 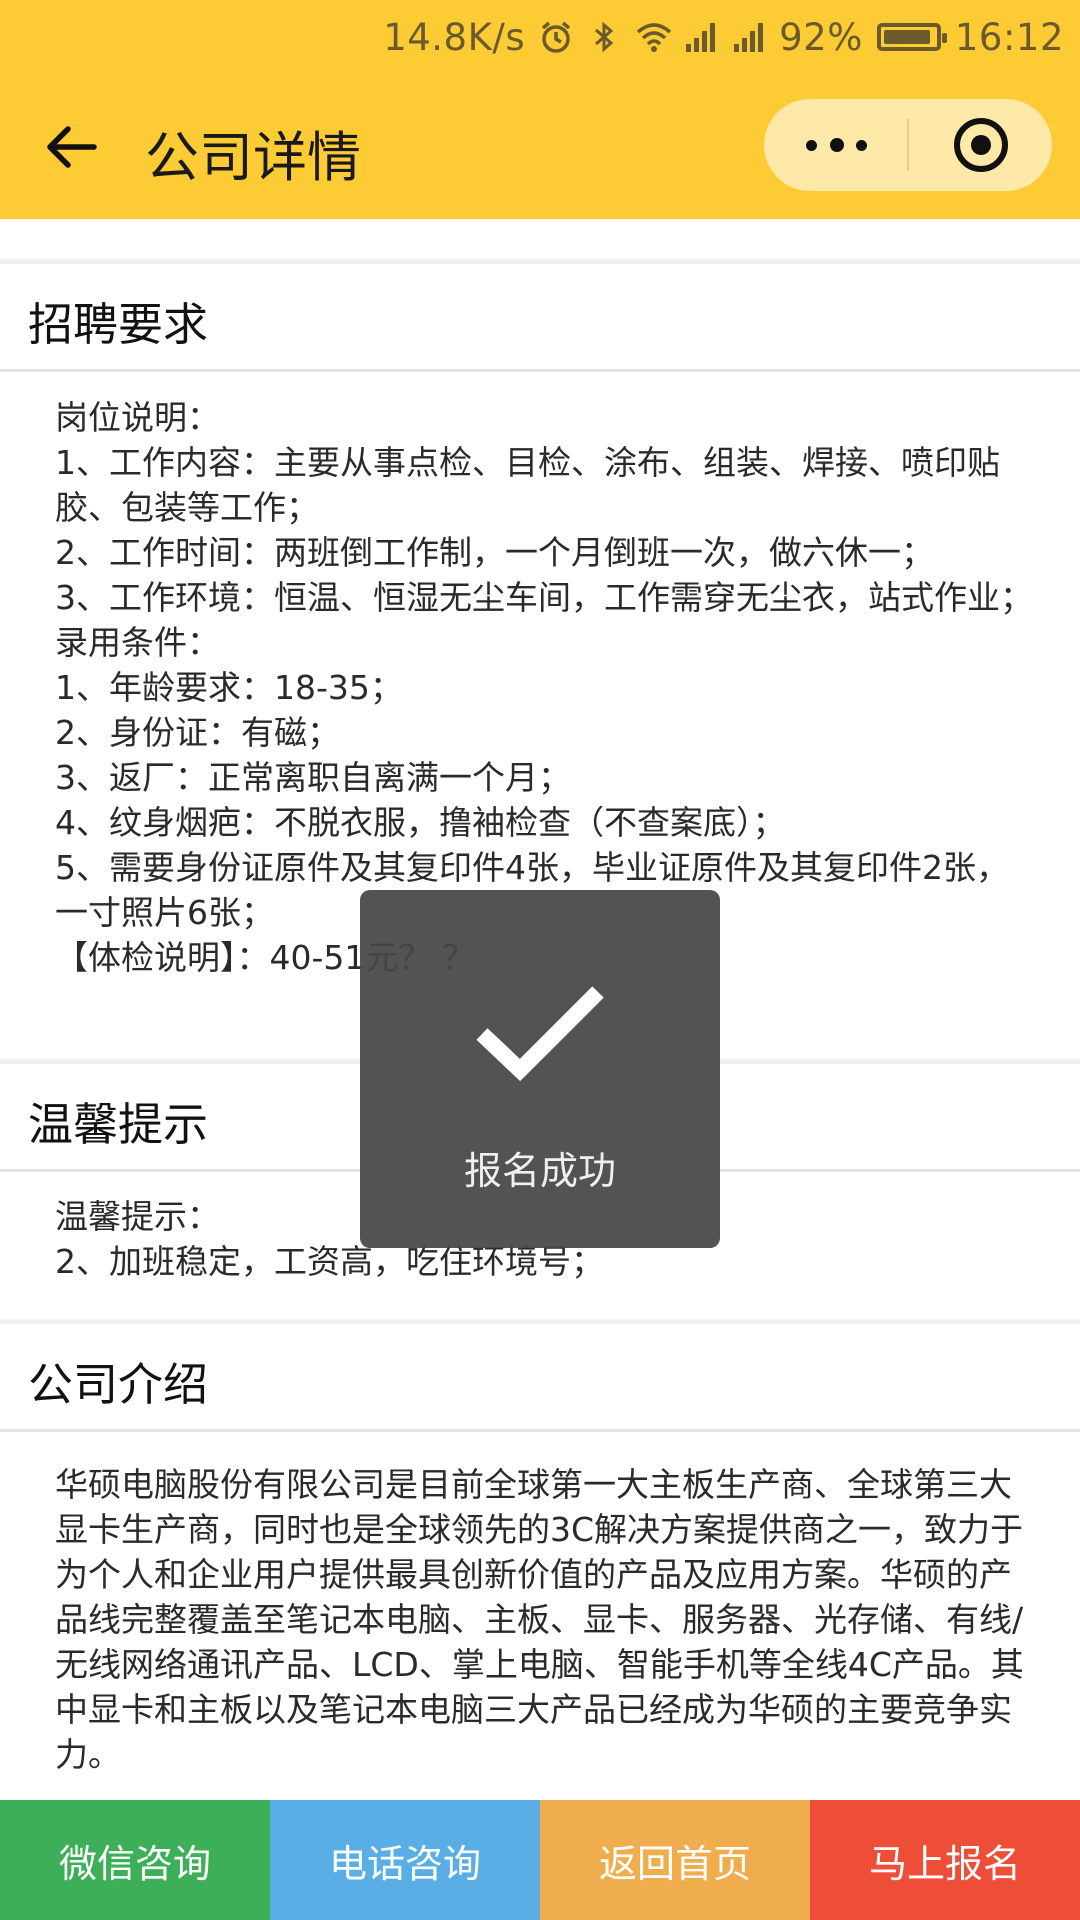 What do you see at coordinates (405, 1860) in the screenshot?
I see `phone-consult-button: 电话咨询` at bounding box center [405, 1860].